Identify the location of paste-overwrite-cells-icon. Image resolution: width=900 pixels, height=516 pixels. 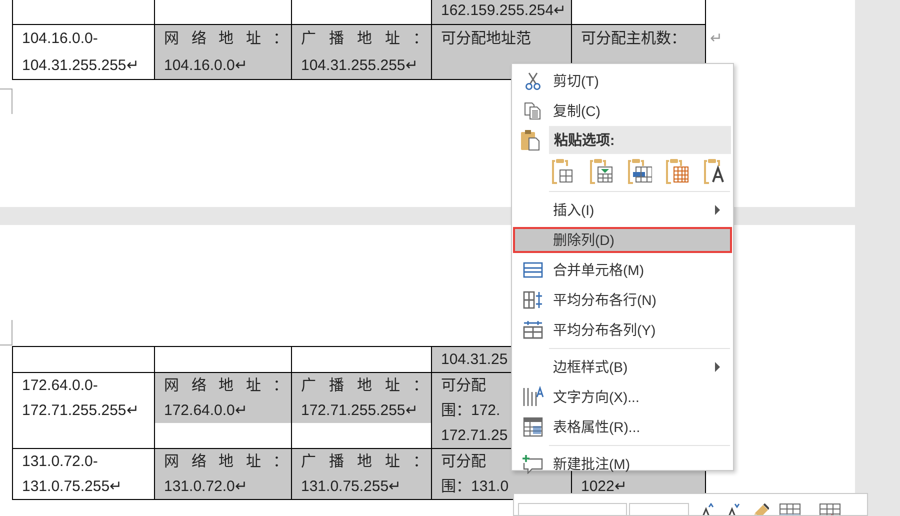
(678, 171).